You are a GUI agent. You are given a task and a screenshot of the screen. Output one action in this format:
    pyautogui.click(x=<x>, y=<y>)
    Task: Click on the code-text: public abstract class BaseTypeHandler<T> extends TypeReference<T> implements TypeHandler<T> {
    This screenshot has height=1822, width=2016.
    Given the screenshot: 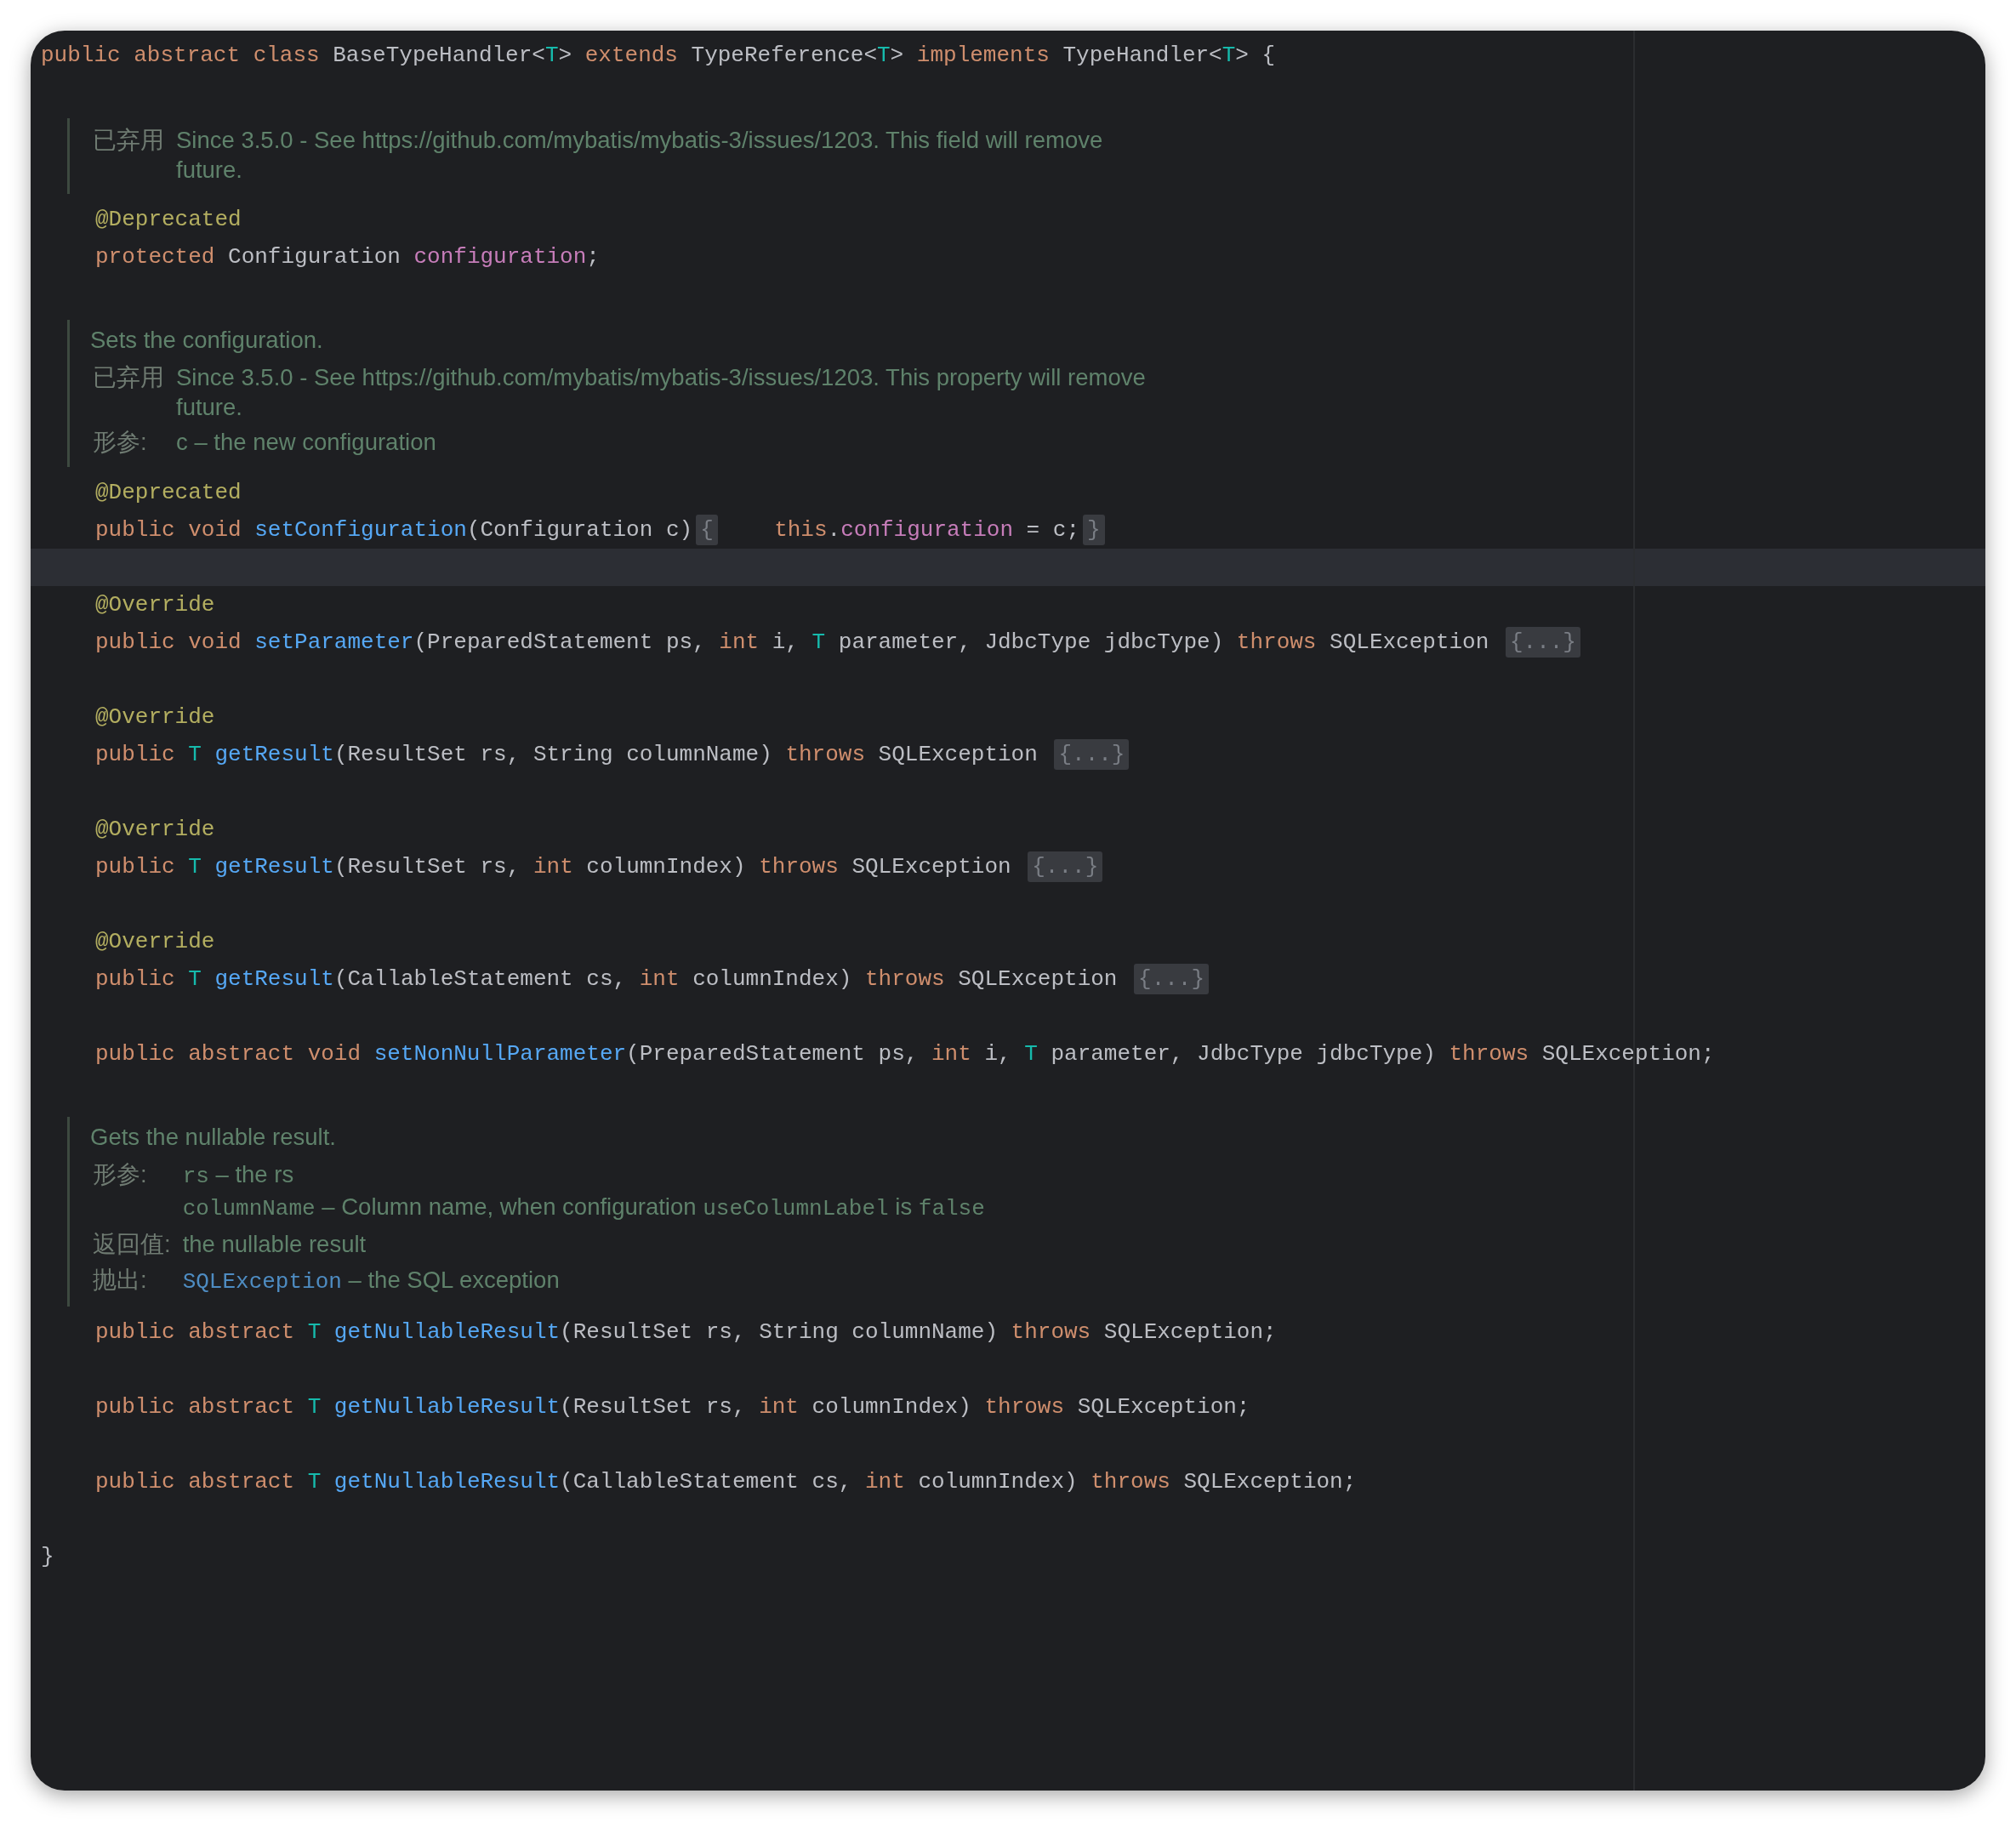 What is the action you would take?
    pyautogui.click(x=658, y=56)
    